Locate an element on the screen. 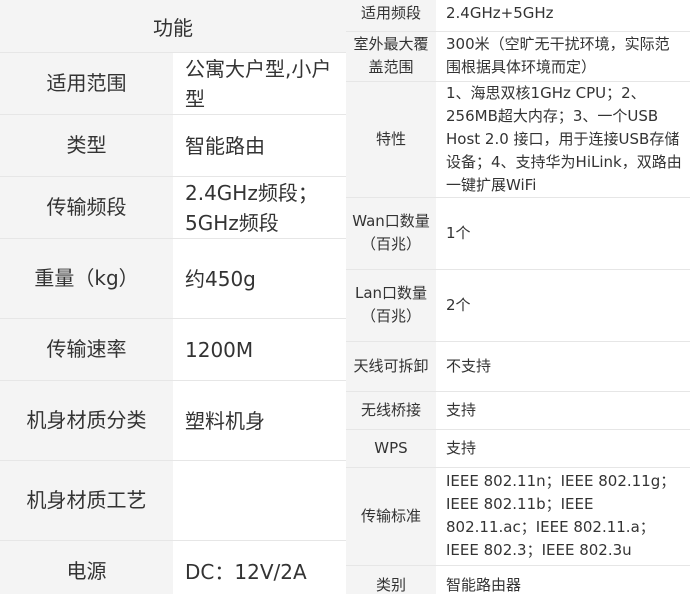  row-key: 无线桥接 is located at coordinates (391, 409).